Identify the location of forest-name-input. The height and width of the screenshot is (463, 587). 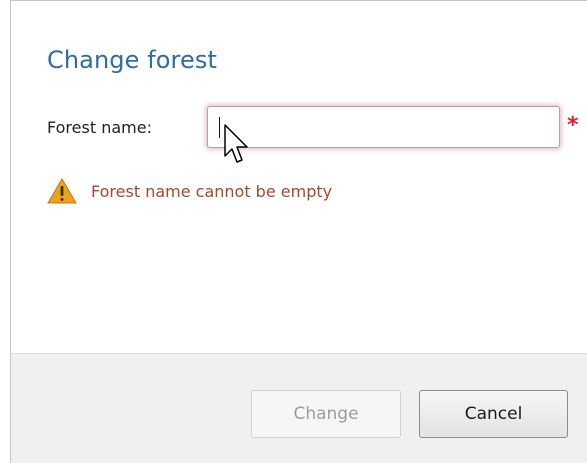
(383, 127).